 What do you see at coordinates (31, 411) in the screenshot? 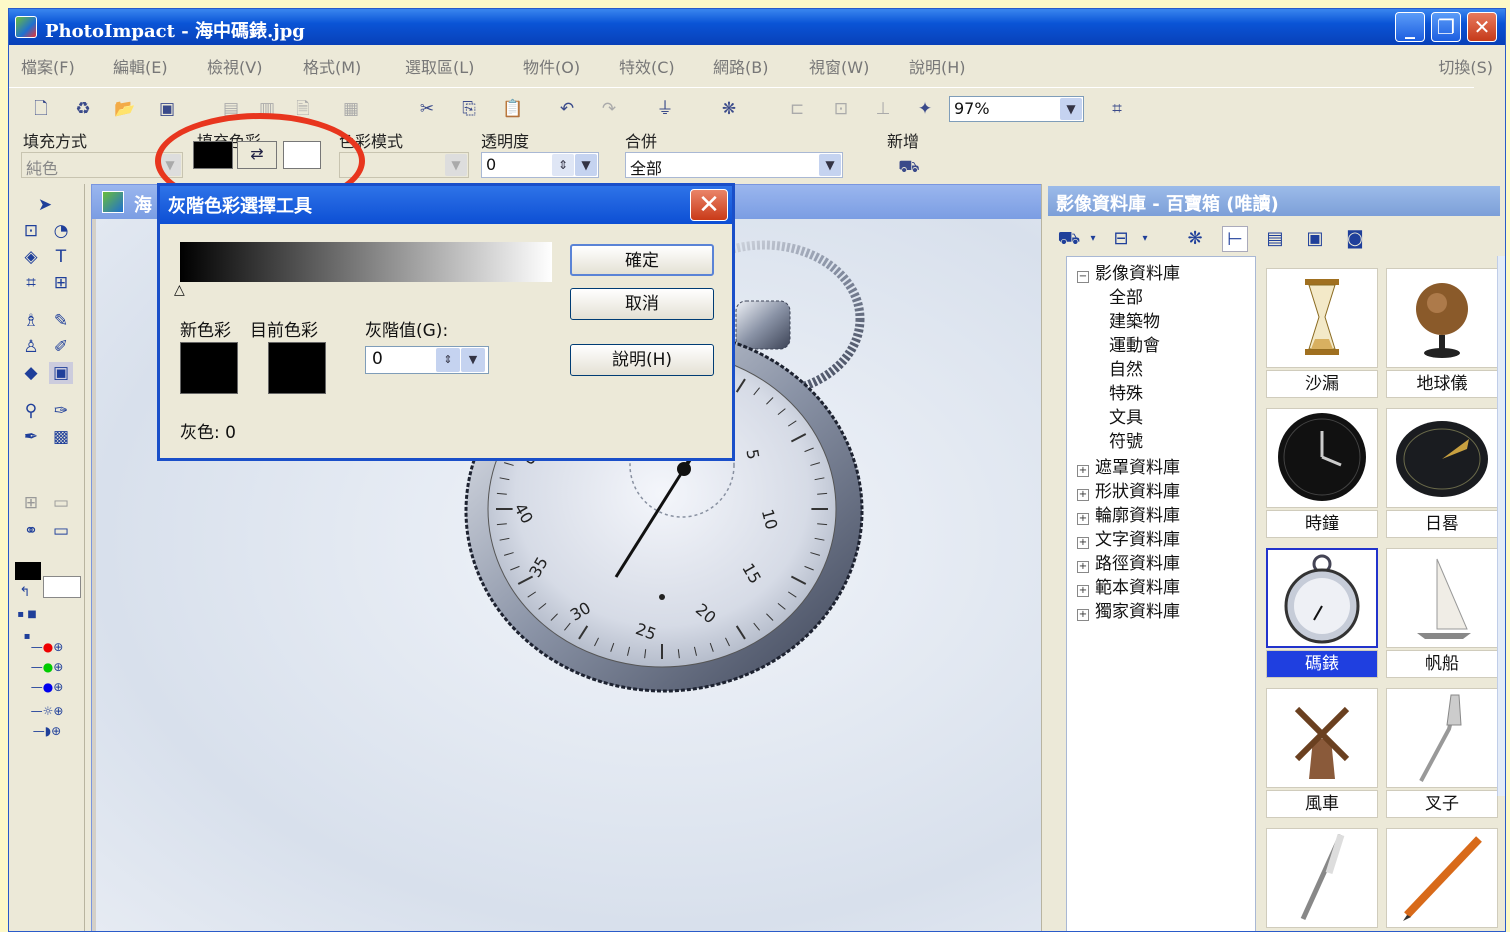
I see `zoom-tool-icon: ⚲` at bounding box center [31, 411].